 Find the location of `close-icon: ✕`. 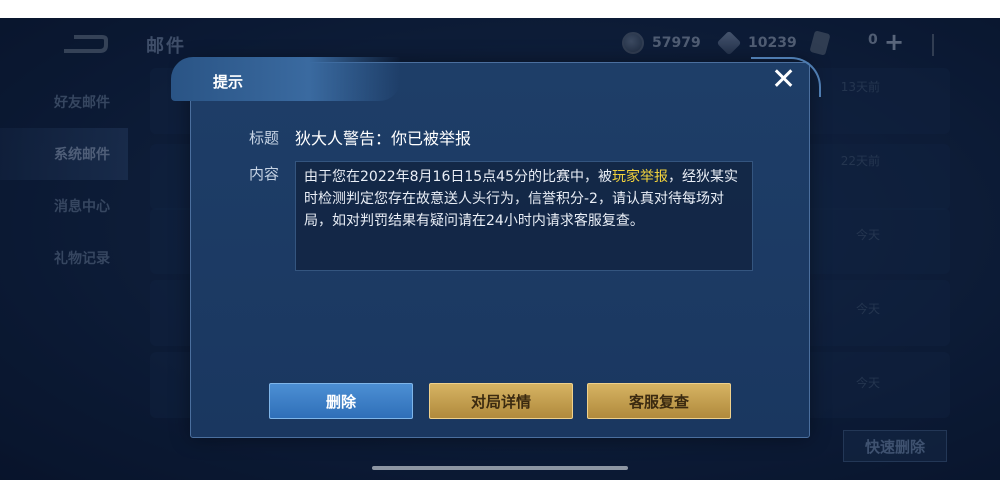

close-icon: ✕ is located at coordinates (783, 80).